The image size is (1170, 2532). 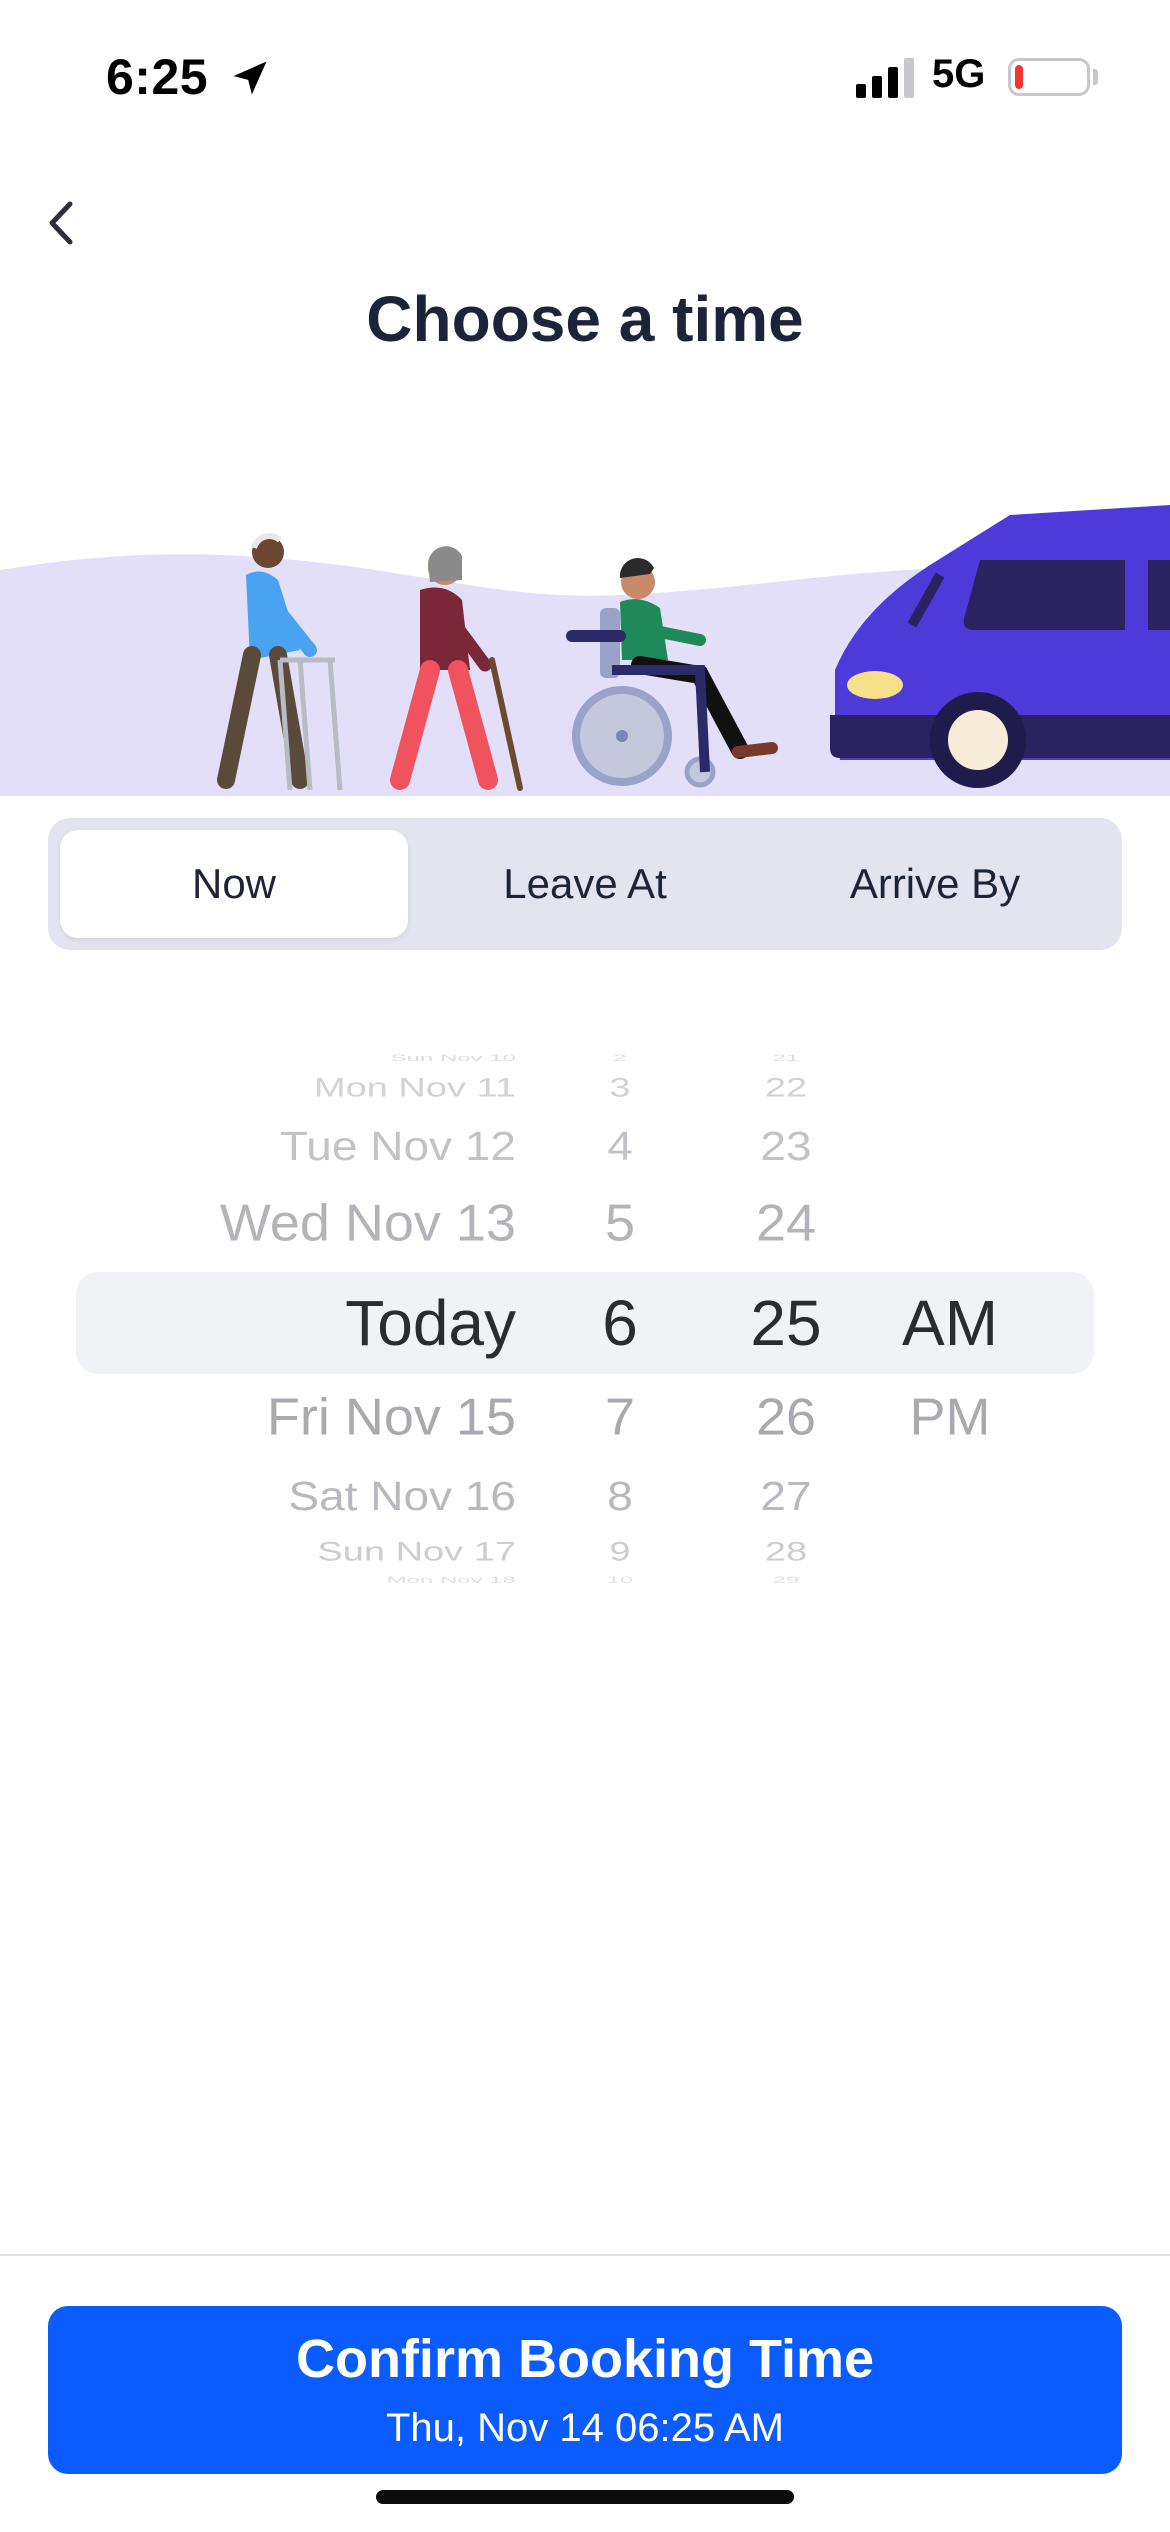 What do you see at coordinates (786, 1417) in the screenshot?
I see `picker-minute-option: 26` at bounding box center [786, 1417].